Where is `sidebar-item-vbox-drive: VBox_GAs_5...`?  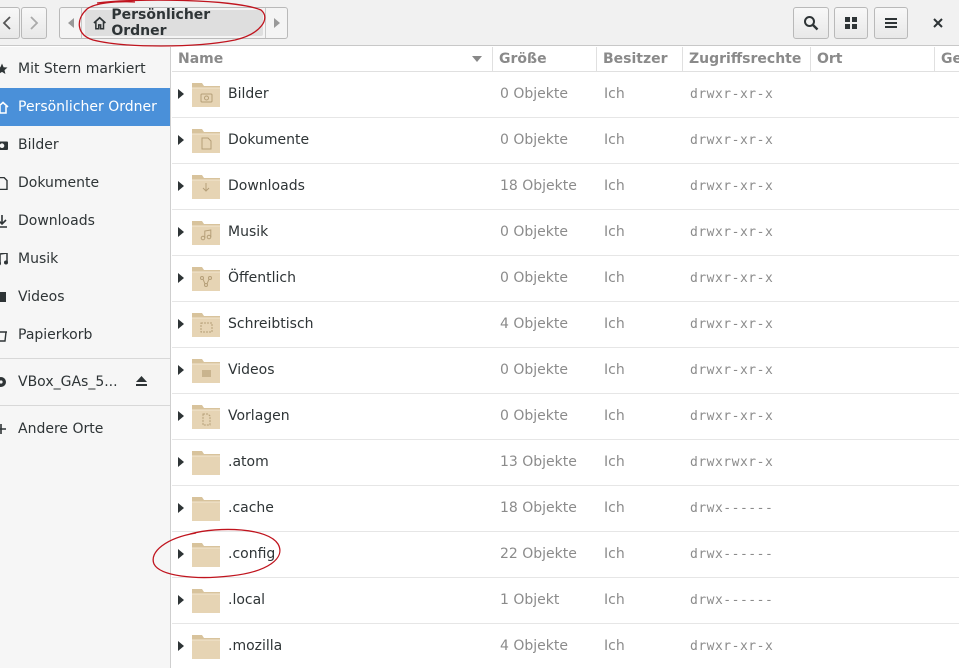
sidebar-item-vbox-drive: VBox_GAs_5... is located at coordinates (85, 382).